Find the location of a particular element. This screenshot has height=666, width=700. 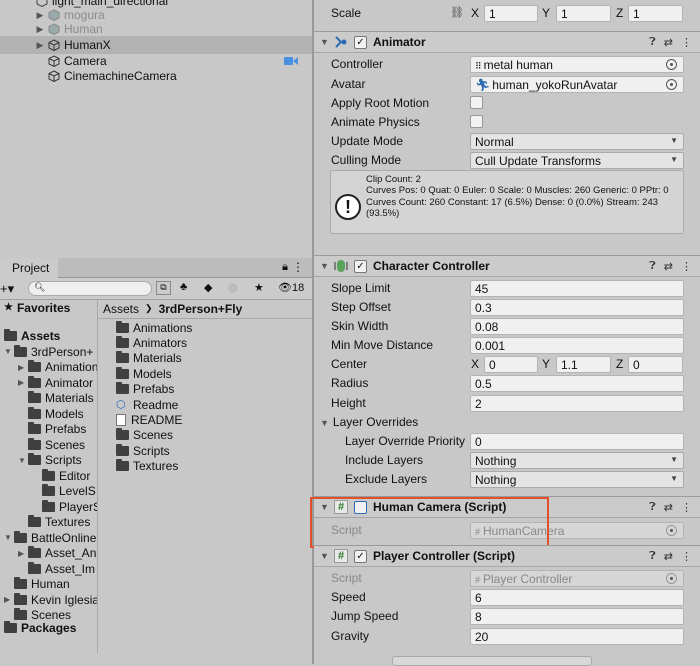

include-layers-dropdown: Nothing is located at coordinates (577, 460).